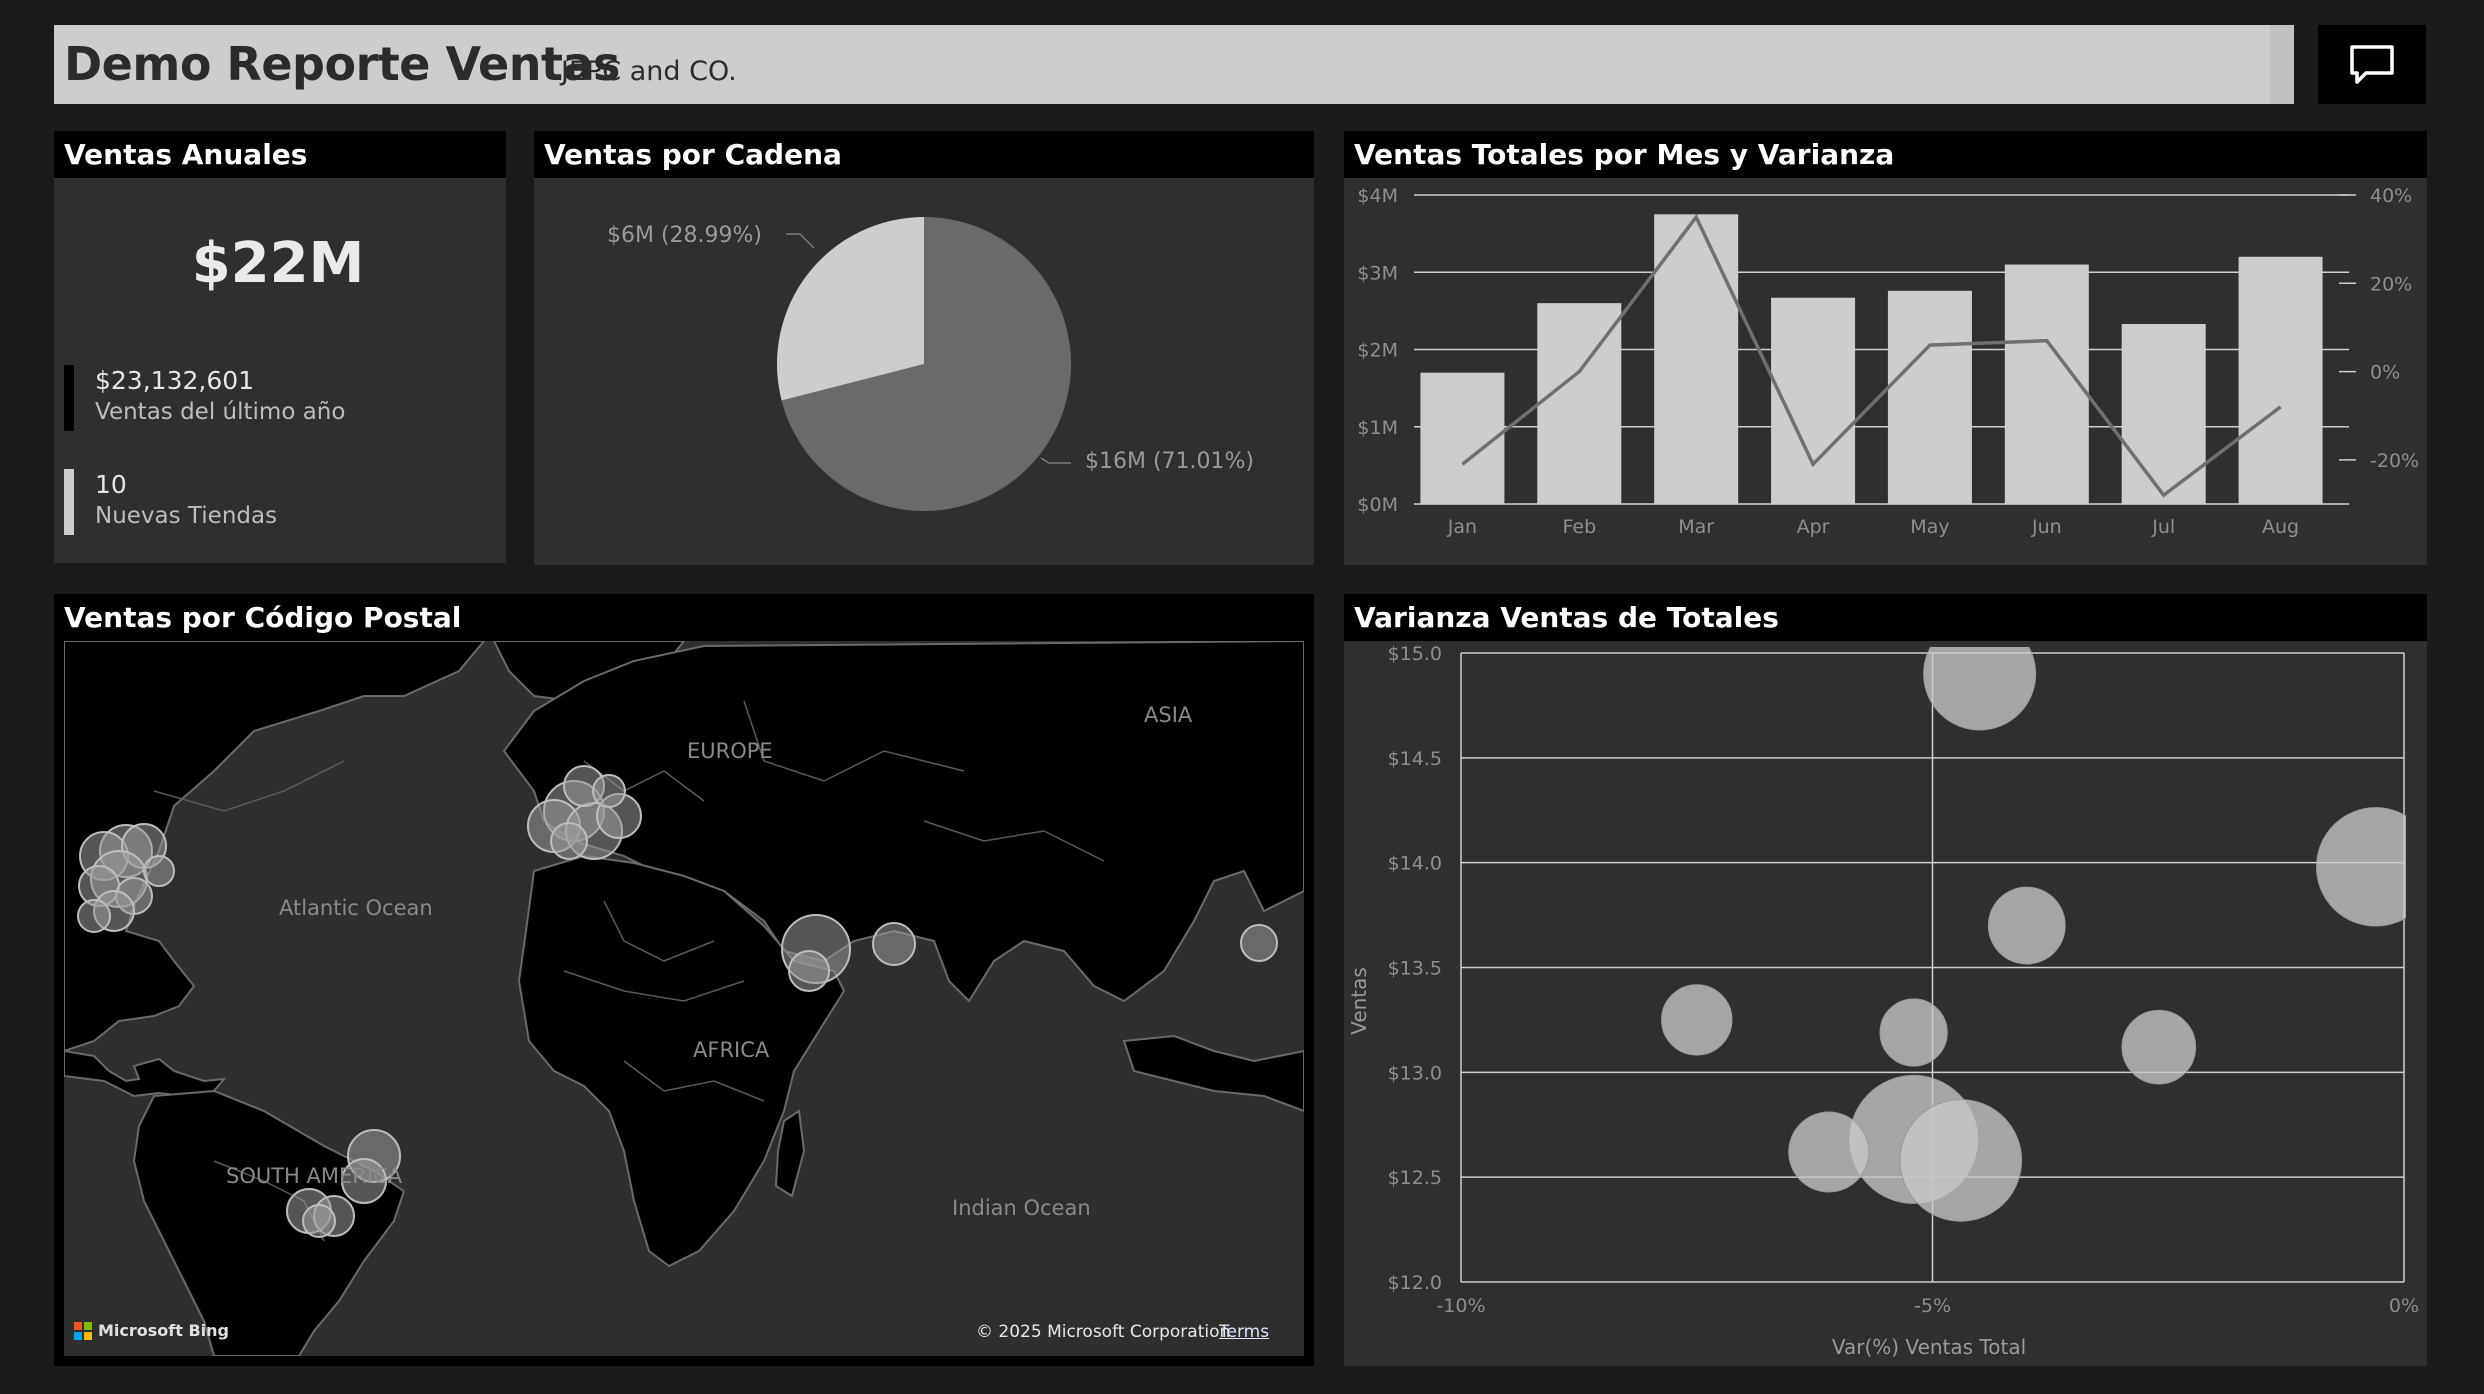 Image resolution: width=2484 pixels, height=1394 pixels. What do you see at coordinates (280, 154) in the screenshot?
I see `kpi-title: Ventas Anuales` at bounding box center [280, 154].